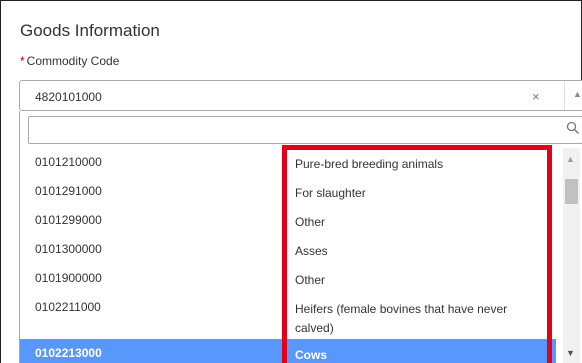  I want to click on dropdown-option: 0101291000 For slaughter, so click(288, 191).